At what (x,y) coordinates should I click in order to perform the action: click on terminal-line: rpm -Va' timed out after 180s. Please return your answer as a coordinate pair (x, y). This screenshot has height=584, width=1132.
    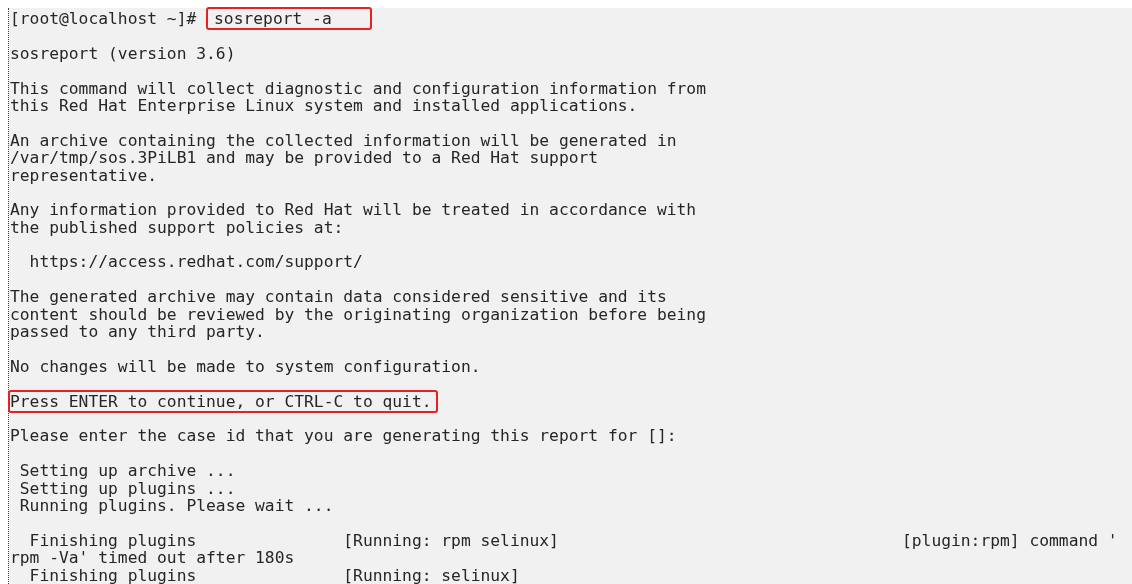
    Looking at the image, I should click on (152, 558).